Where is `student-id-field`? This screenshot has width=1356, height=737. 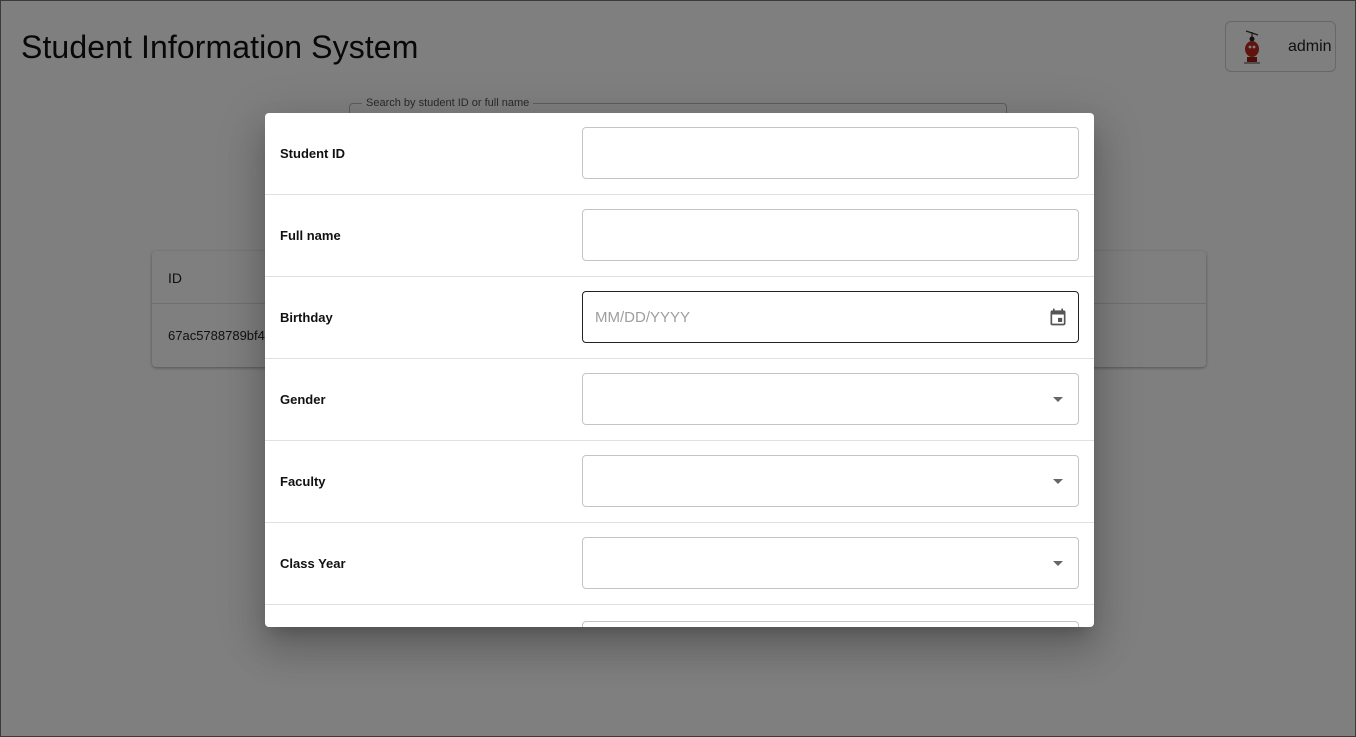
student-id-field is located at coordinates (830, 153).